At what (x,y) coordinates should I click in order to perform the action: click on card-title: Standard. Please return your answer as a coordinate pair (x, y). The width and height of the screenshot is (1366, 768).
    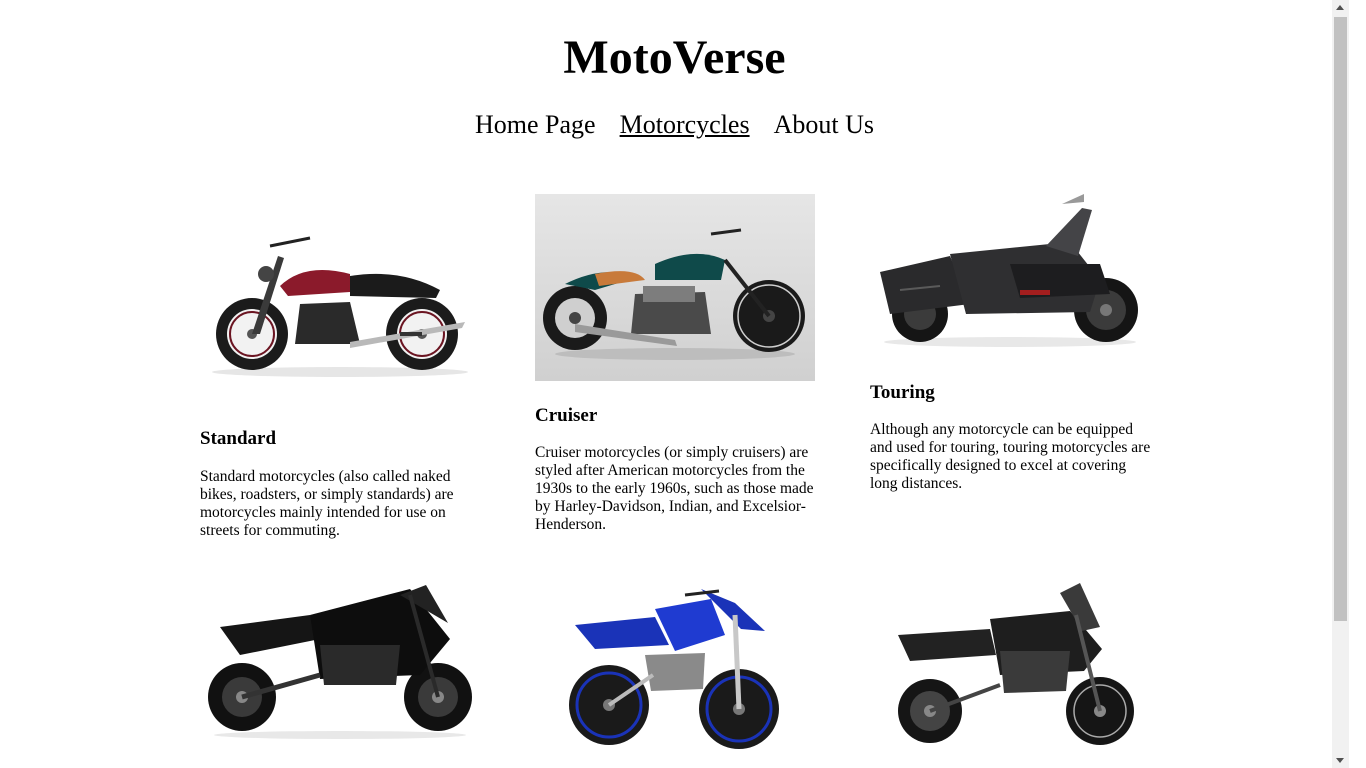
    Looking at the image, I should click on (238, 438).